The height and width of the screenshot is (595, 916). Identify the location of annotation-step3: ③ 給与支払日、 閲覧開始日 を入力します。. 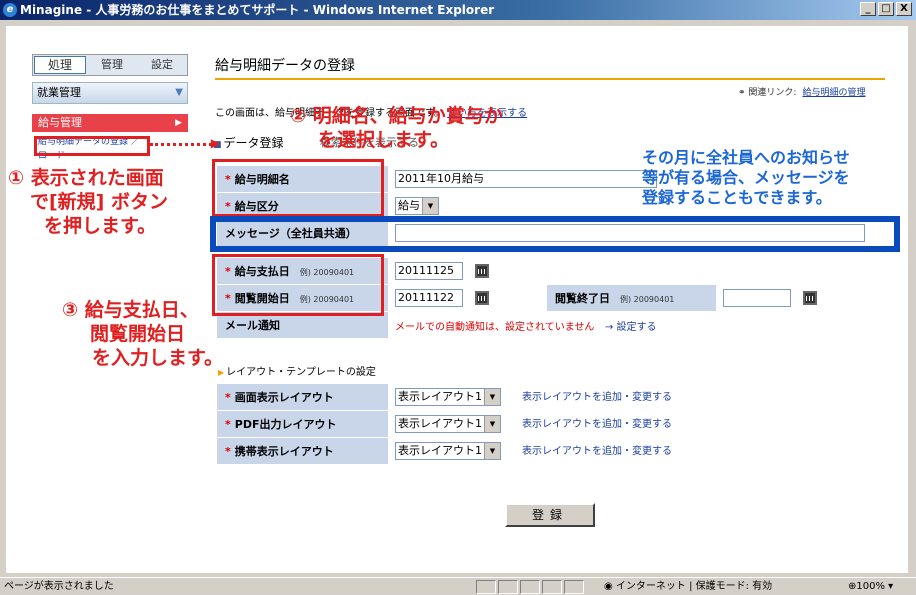
(143, 334).